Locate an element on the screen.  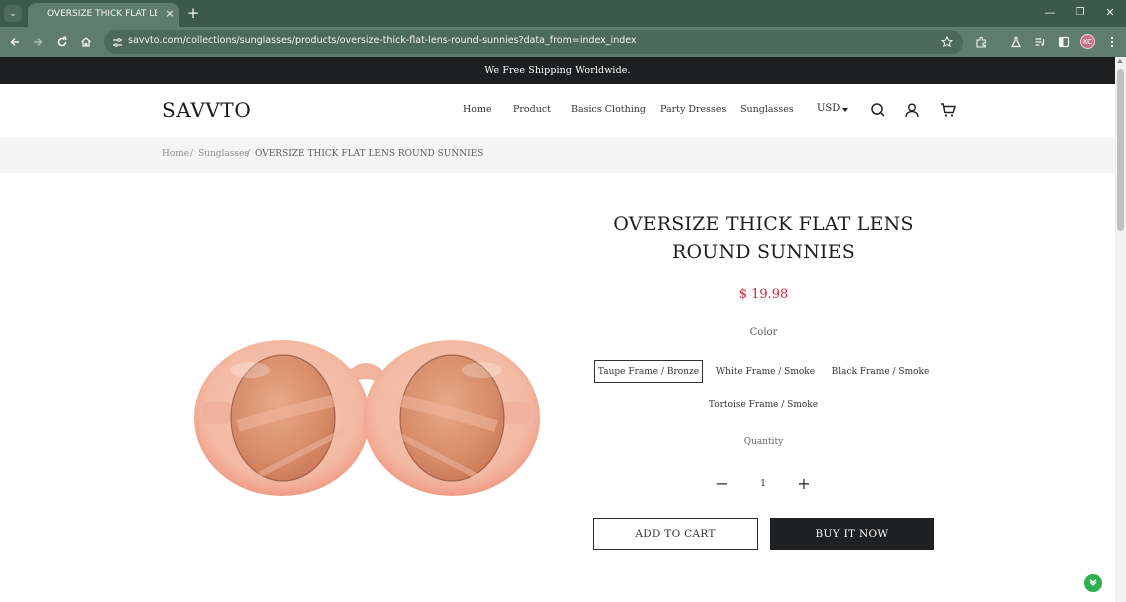
browser-tab-strip: ⌄ OVERSIZE THICK FLAT LENS RO × + — ❐ ✕ is located at coordinates (563, 13).